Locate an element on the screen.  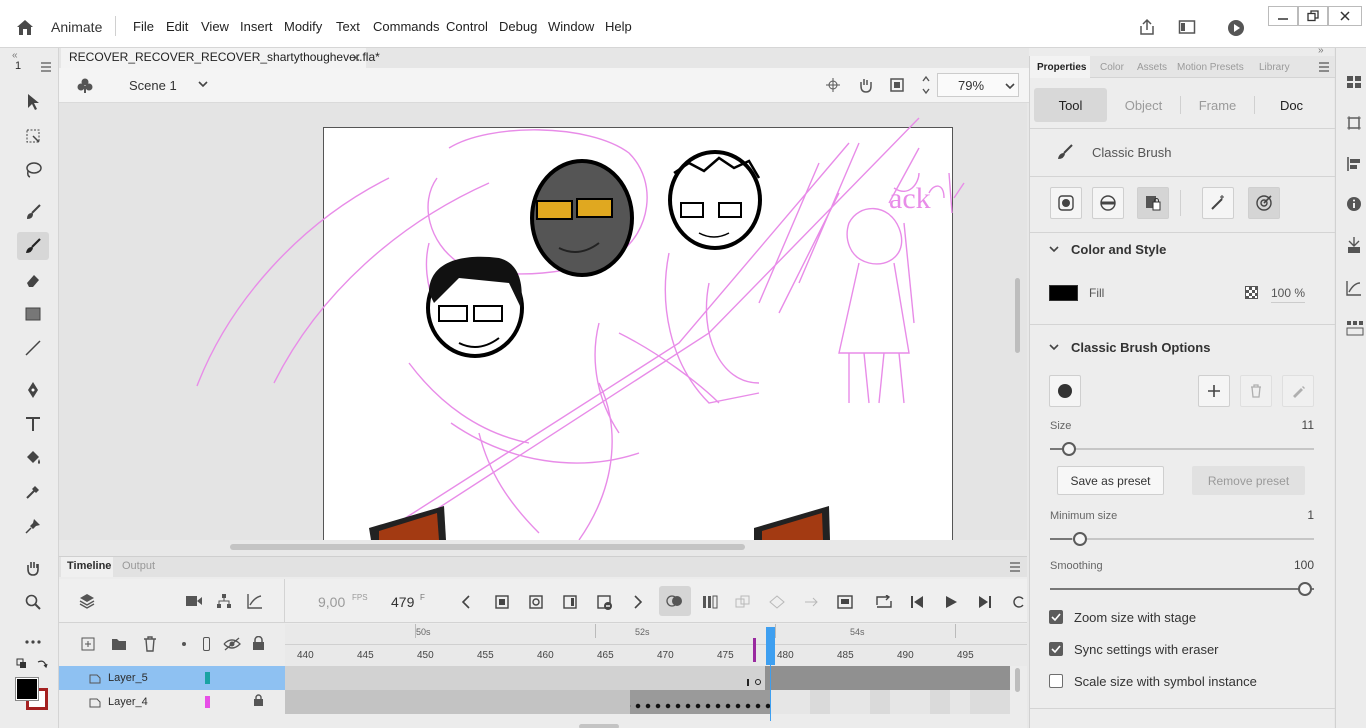
tab-motion-presets: Motion Presets is located at coordinates (1210, 67).